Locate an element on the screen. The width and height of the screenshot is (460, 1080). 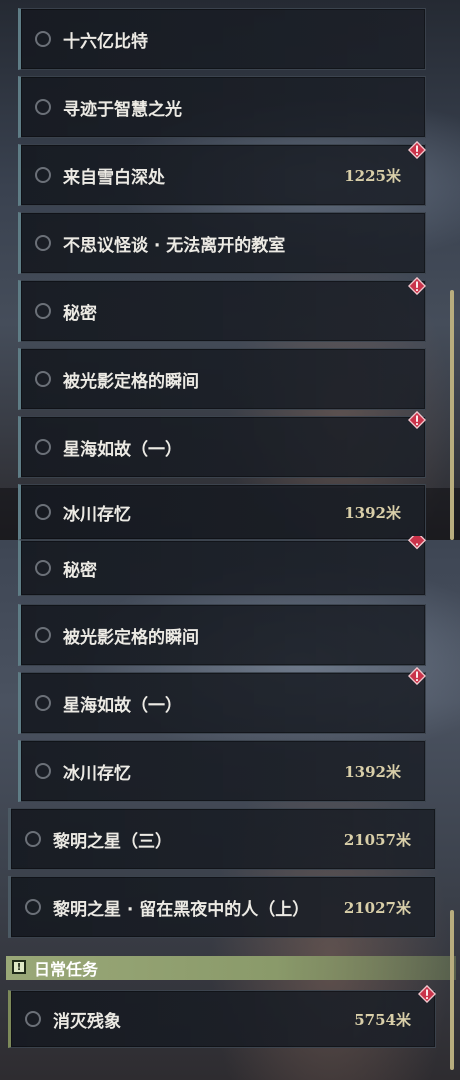
quest-distance: 5754米 is located at coordinates (382, 1019).